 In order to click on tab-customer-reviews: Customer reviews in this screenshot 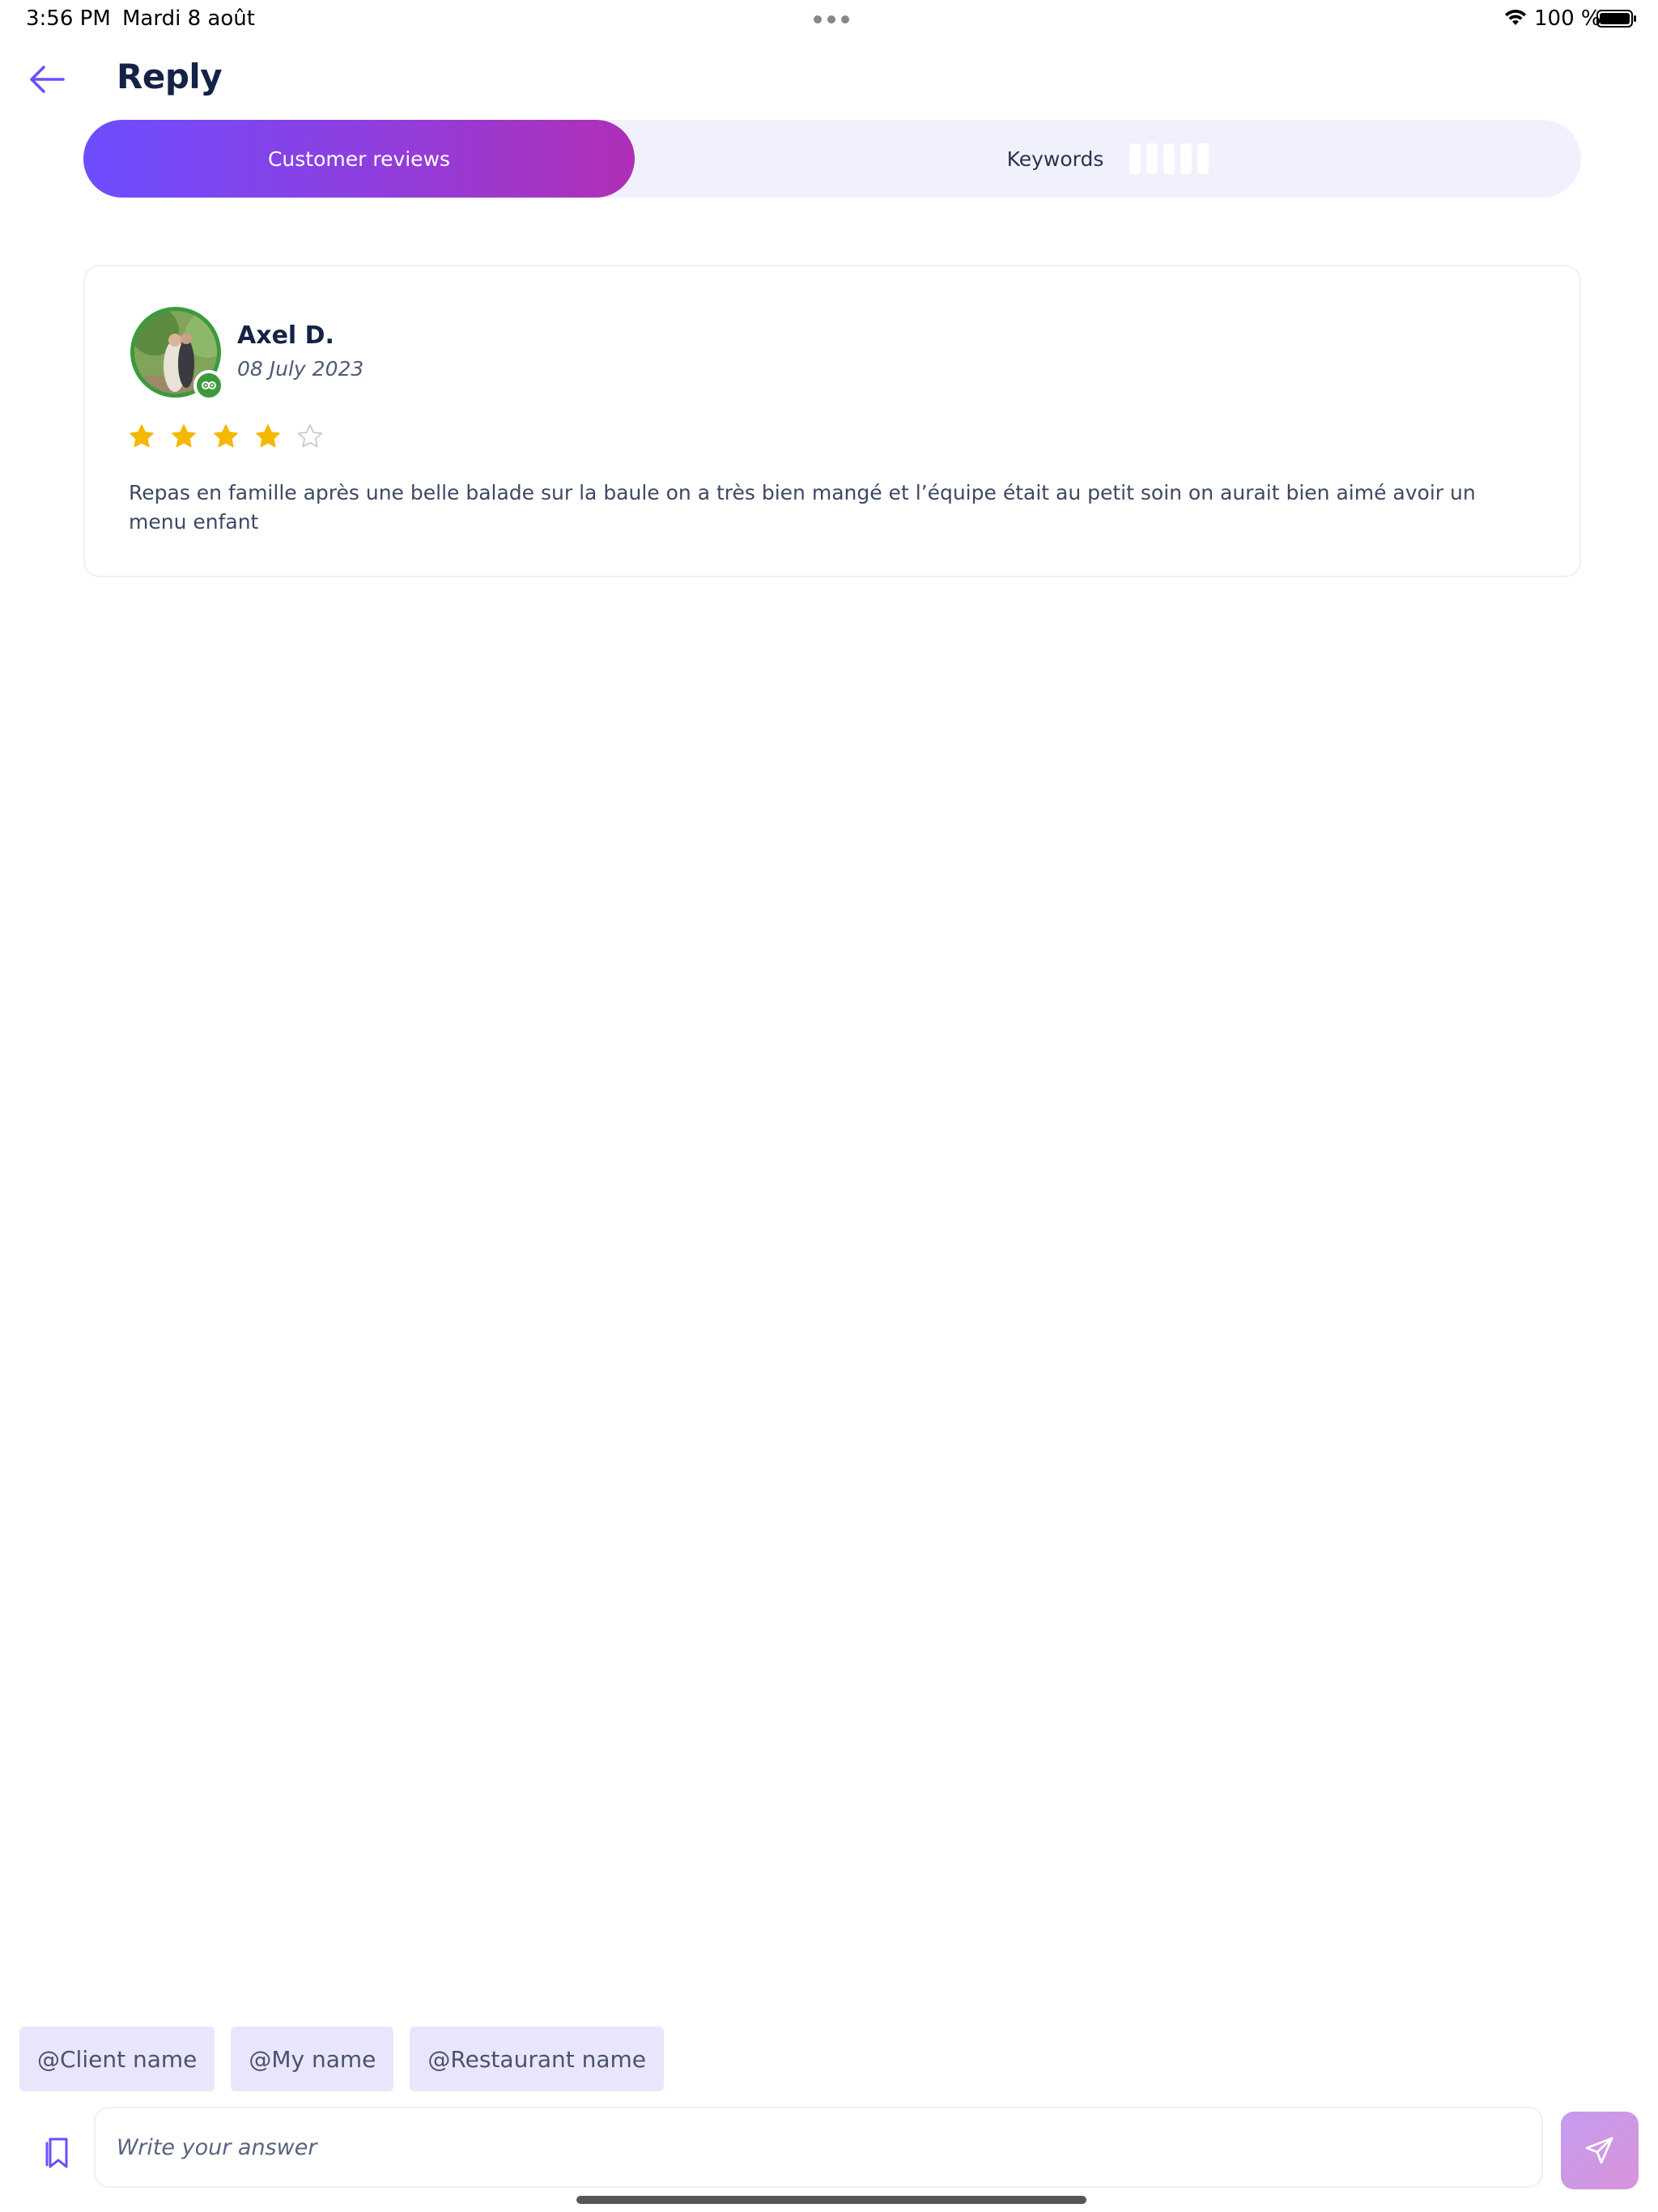, I will do `click(359, 159)`.